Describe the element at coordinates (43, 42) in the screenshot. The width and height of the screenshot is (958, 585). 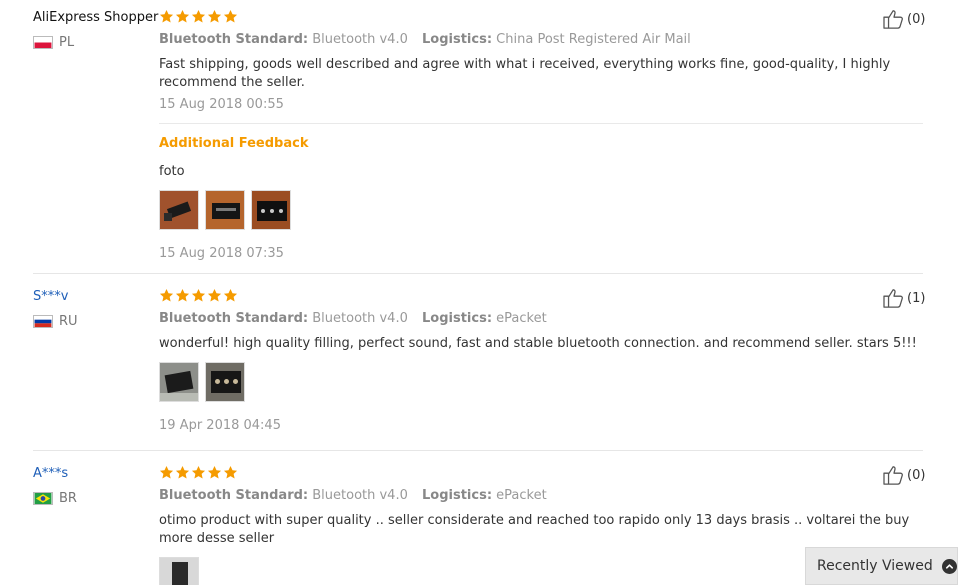
I see `flag-pl-icon` at that location.